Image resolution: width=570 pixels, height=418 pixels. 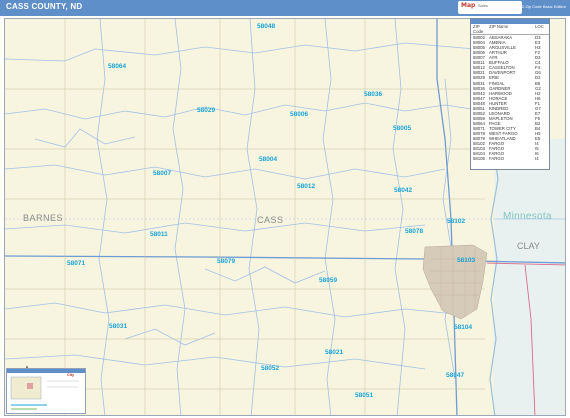 I want to click on zip-label: 58036, so click(x=373, y=94).